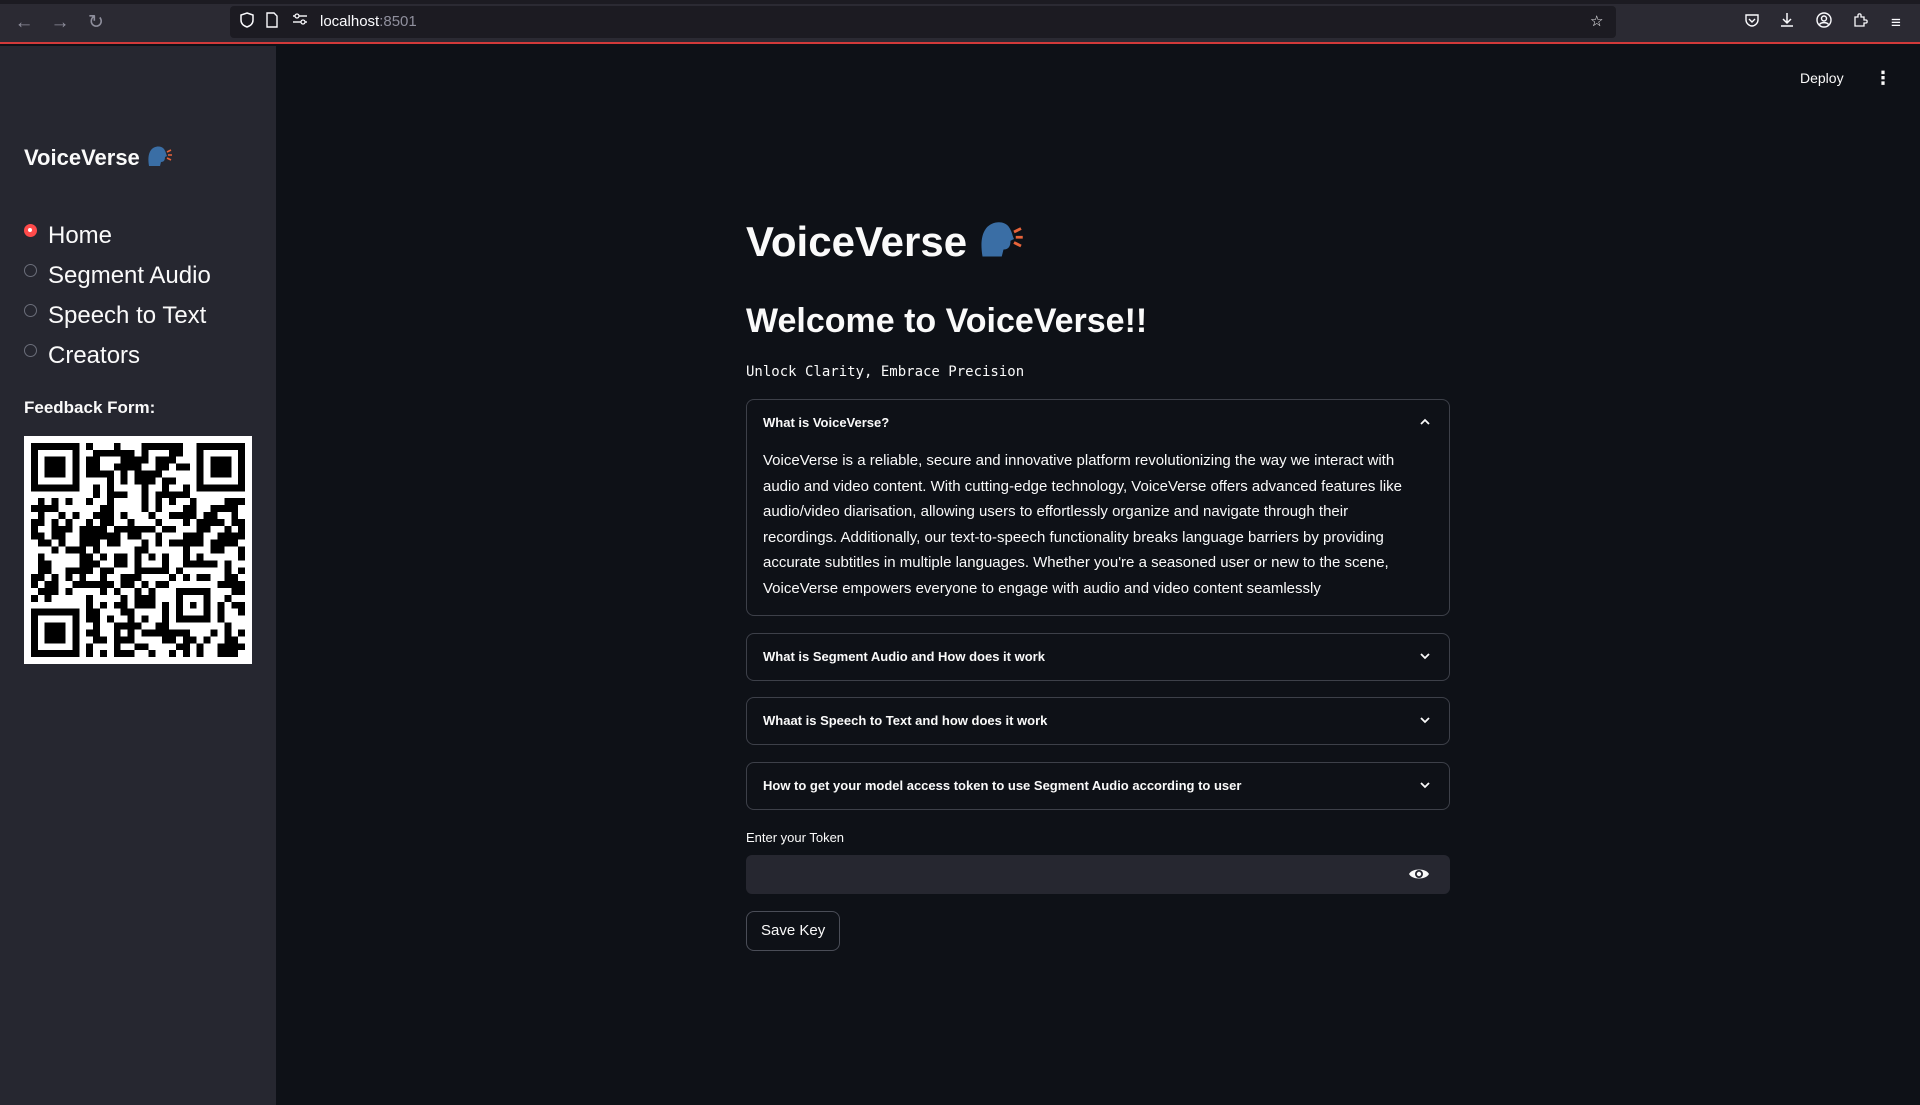 The image size is (1920, 1105). What do you see at coordinates (300, 22) in the screenshot?
I see `permissions-icon` at bounding box center [300, 22].